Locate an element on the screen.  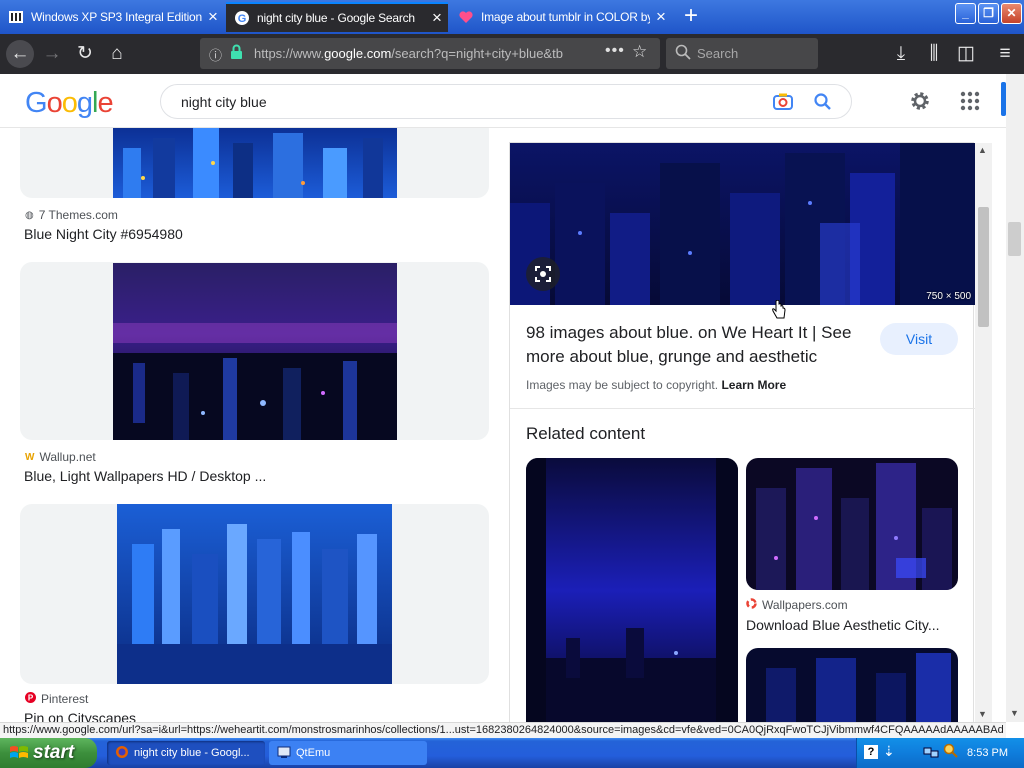
result-source: ◍ 7 Themes.com is located at coordinates (71, 215).